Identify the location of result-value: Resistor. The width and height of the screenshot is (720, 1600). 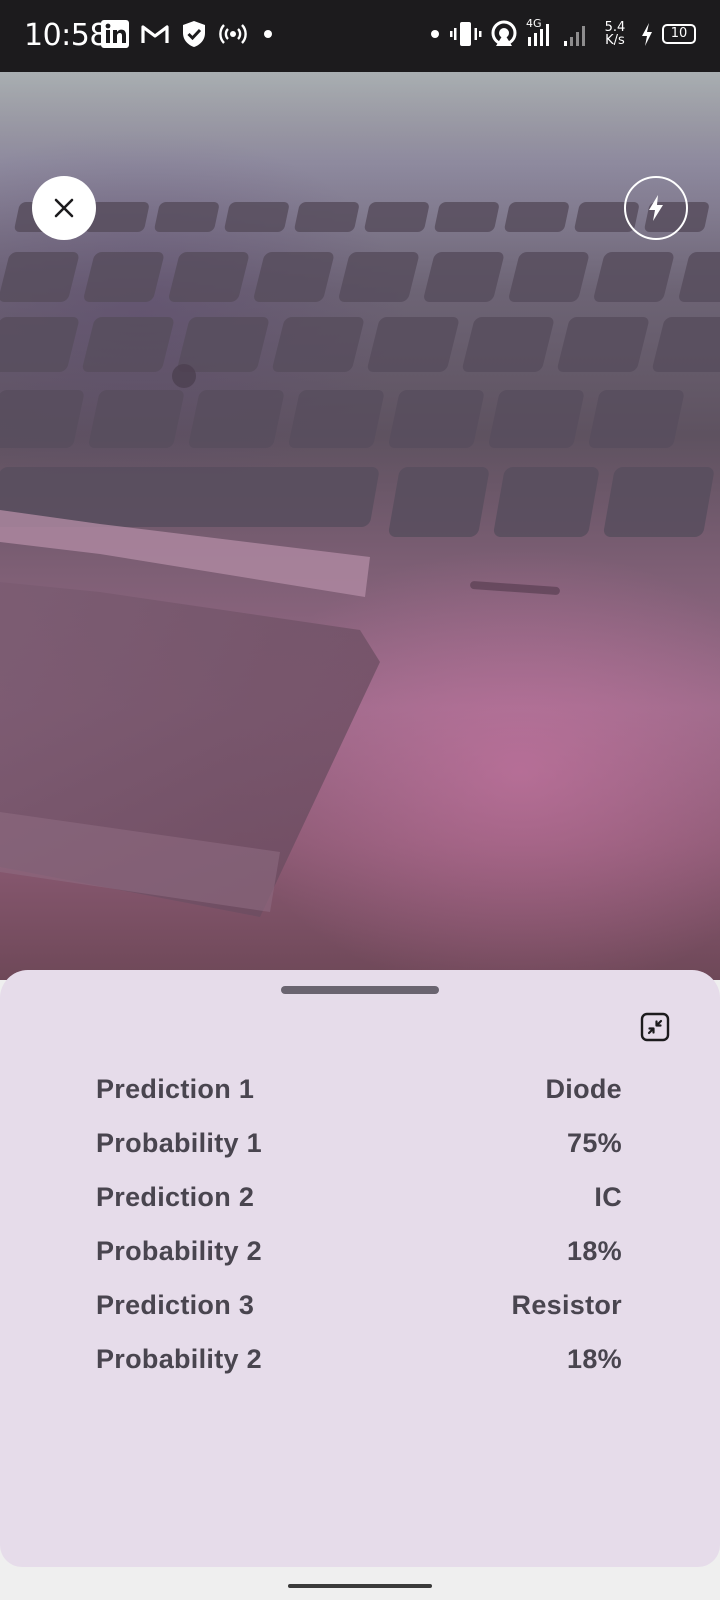
(566, 1304).